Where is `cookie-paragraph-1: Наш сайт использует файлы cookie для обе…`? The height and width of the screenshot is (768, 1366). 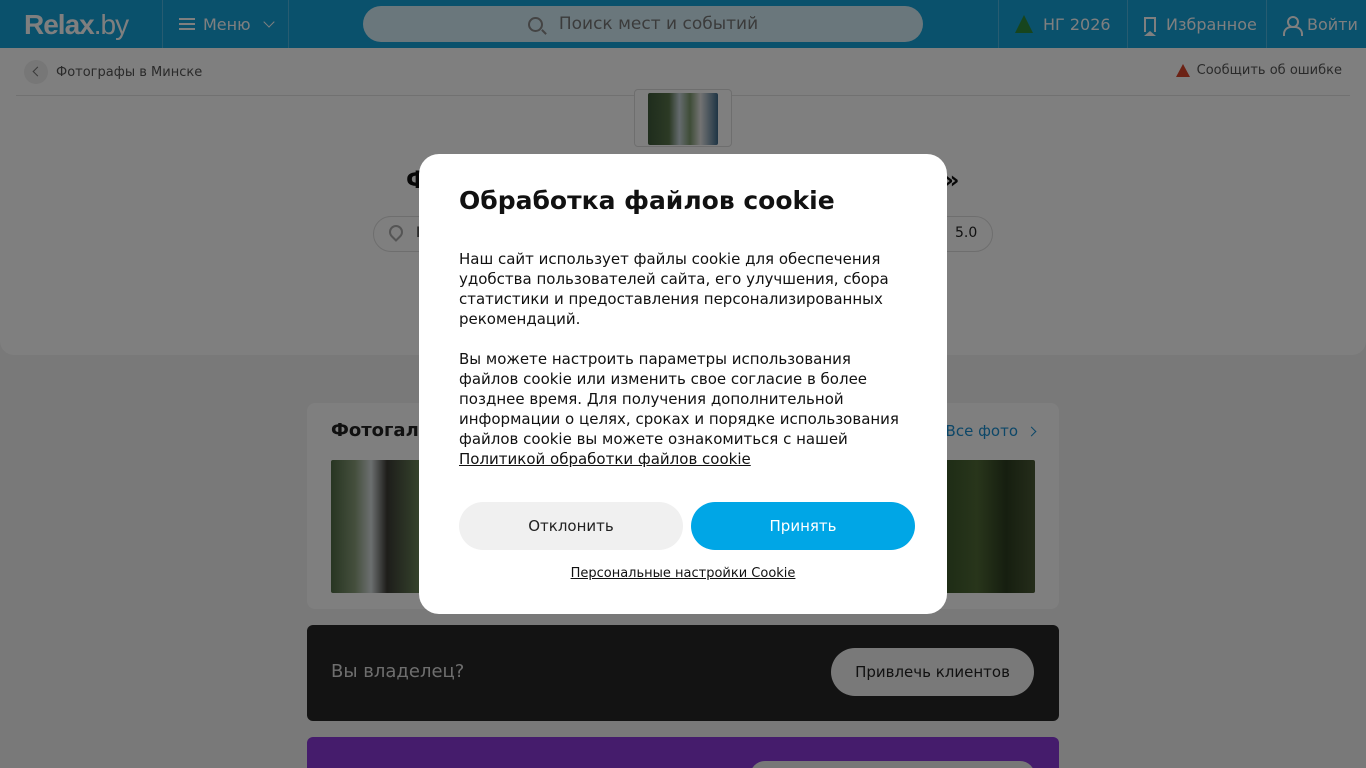 cookie-paragraph-1: Наш сайт использует файлы cookie для обе… is located at coordinates (674, 289).